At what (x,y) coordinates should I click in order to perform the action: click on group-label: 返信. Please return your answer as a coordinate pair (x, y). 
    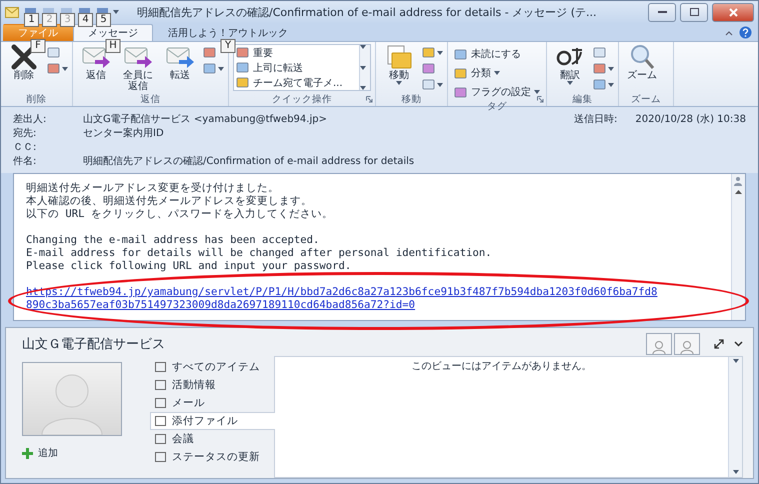
    Looking at the image, I should click on (151, 99).